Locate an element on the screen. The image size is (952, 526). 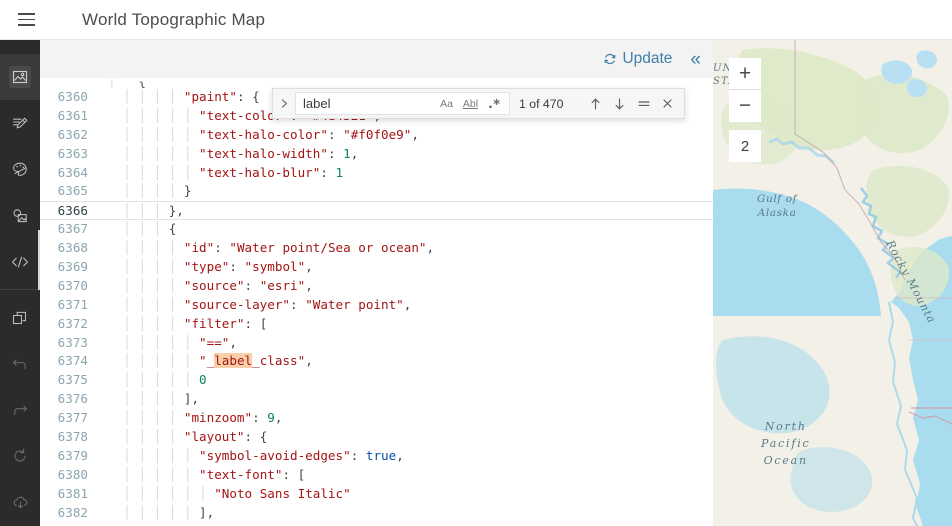
code-line-text: │ │ │ │ │ 0 is located at coordinates (407, 380).